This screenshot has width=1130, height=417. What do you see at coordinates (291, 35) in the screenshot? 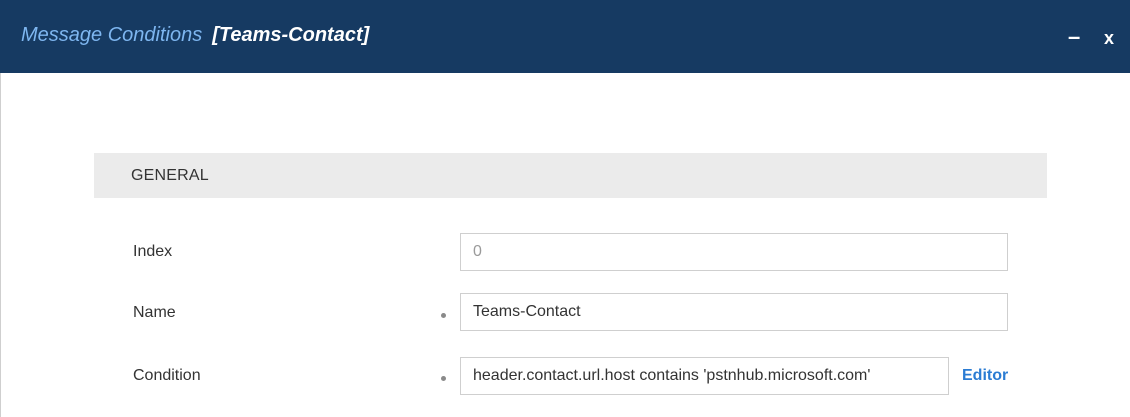
I see `dialog-subtitle: [Teams-Contact]` at bounding box center [291, 35].